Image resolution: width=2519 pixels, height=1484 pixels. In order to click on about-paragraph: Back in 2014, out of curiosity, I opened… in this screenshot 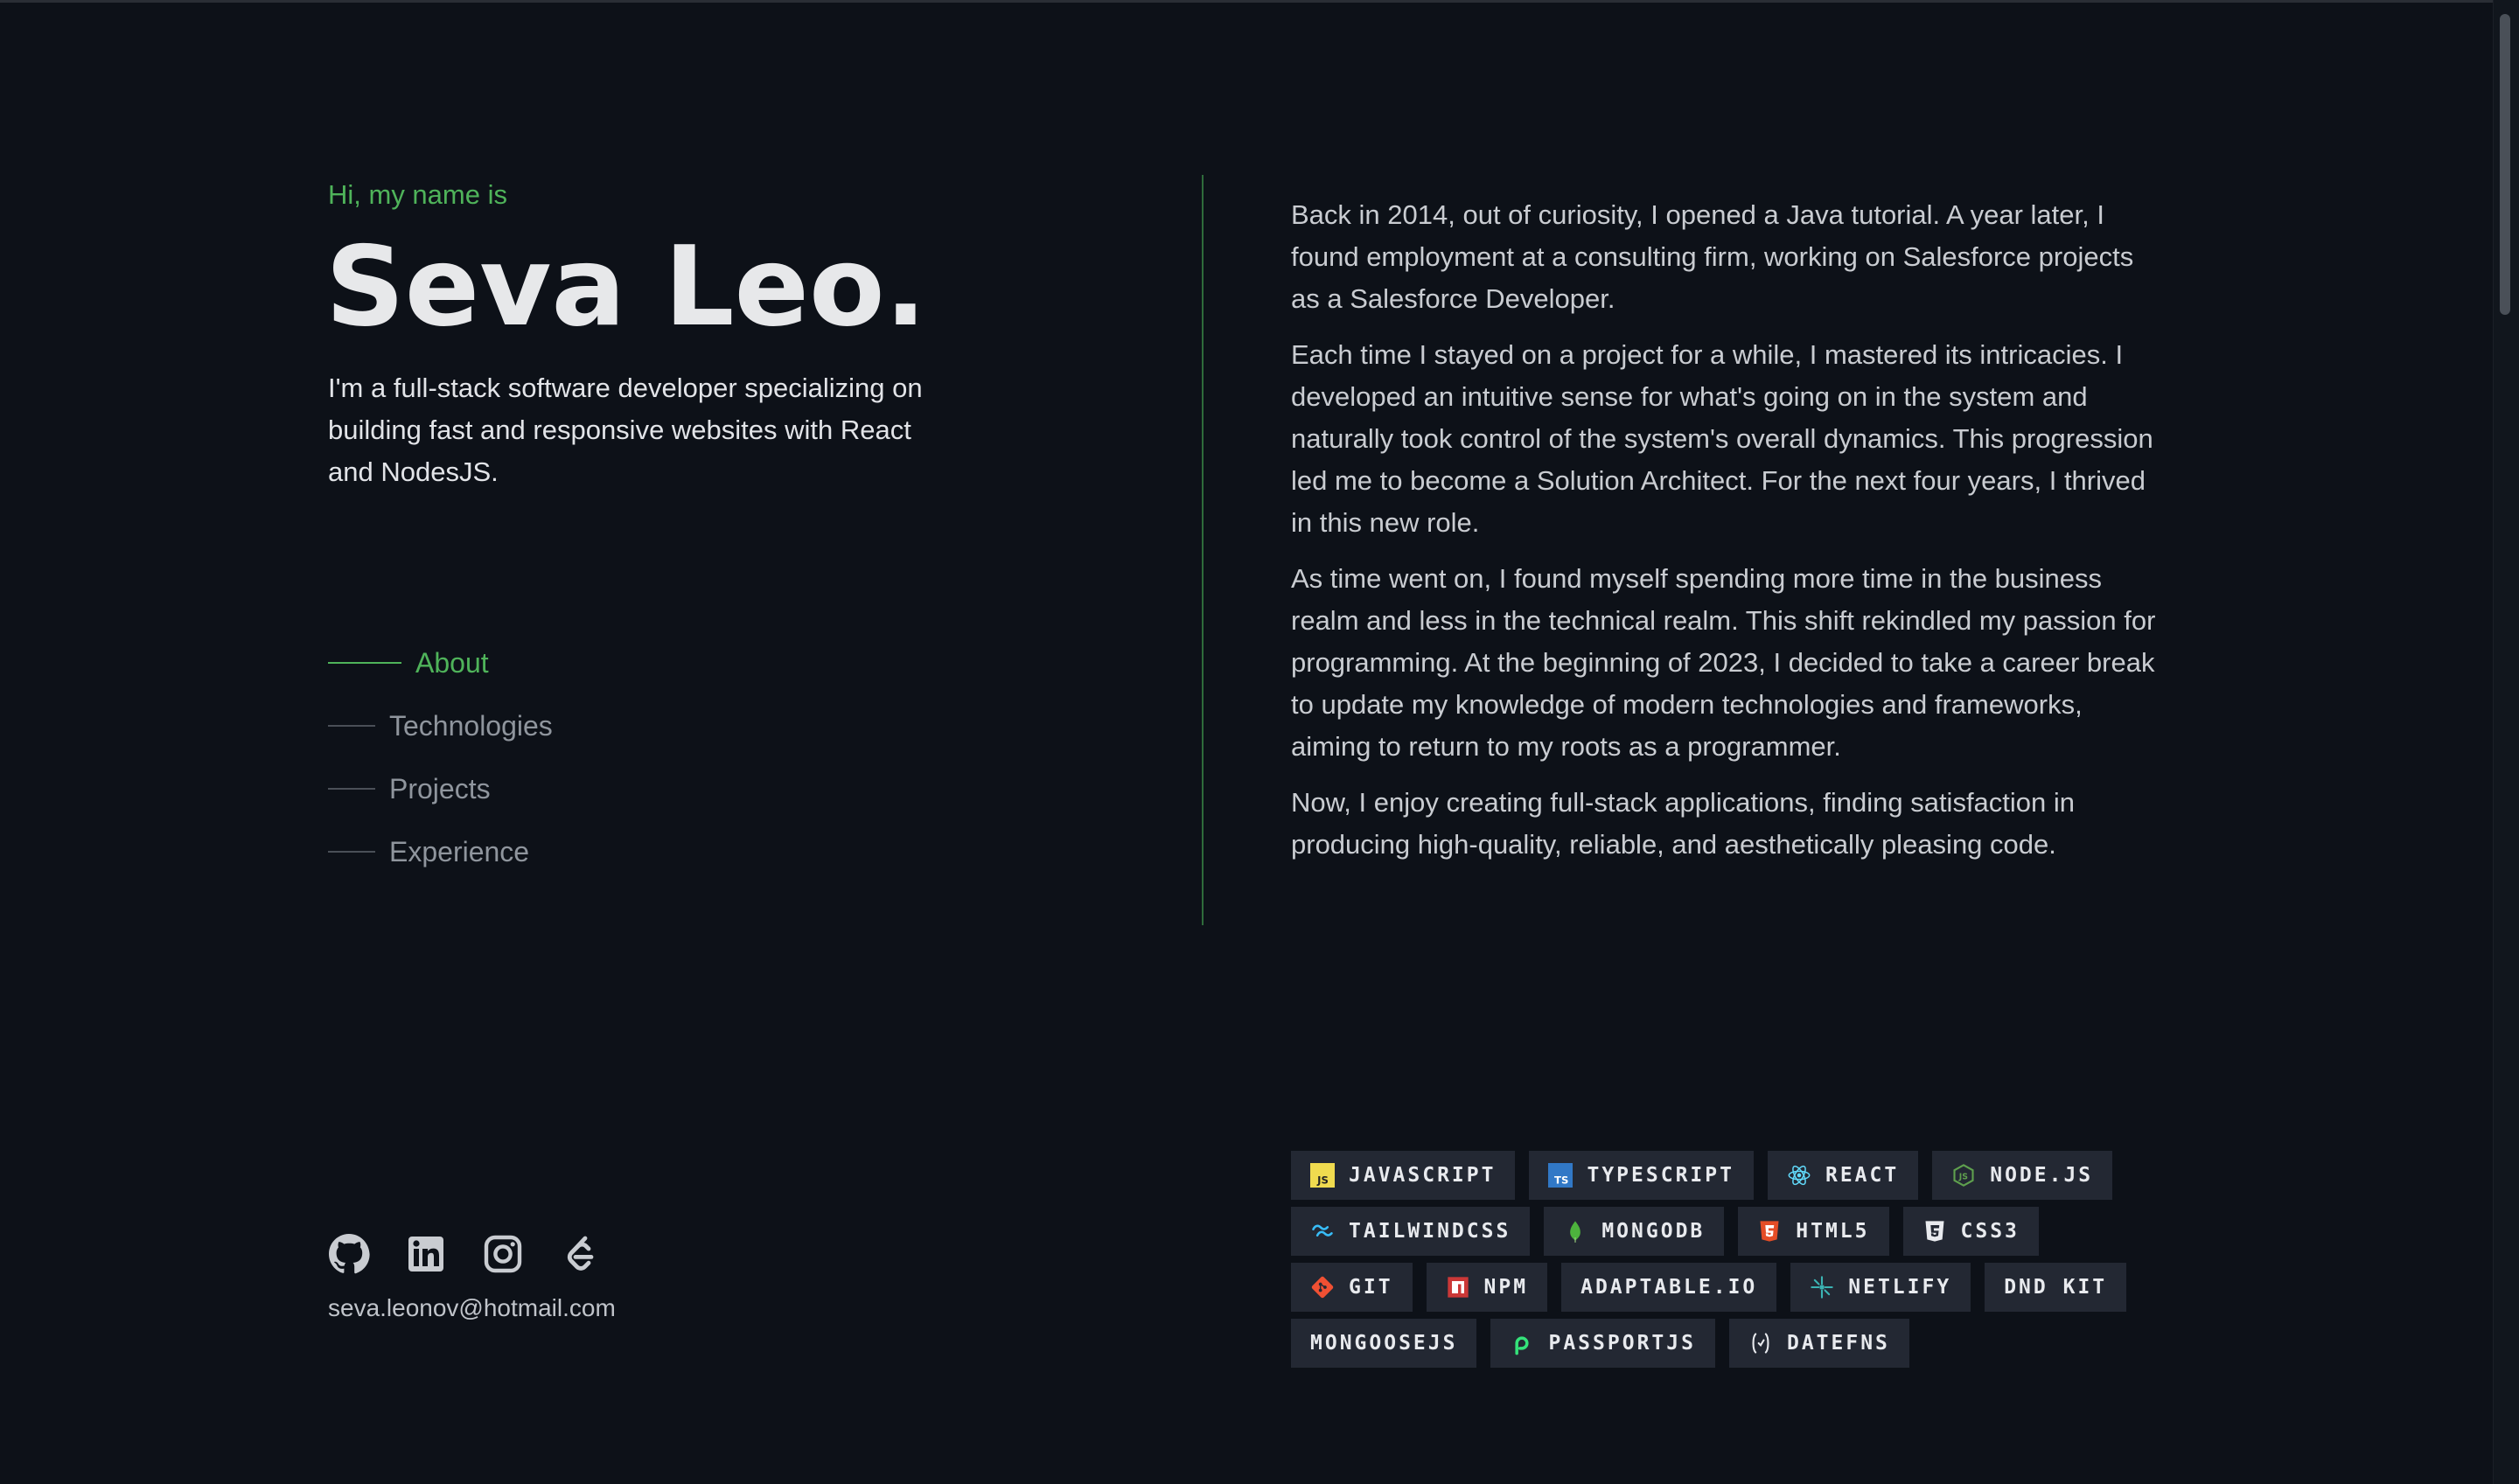, I will do `click(1712, 256)`.